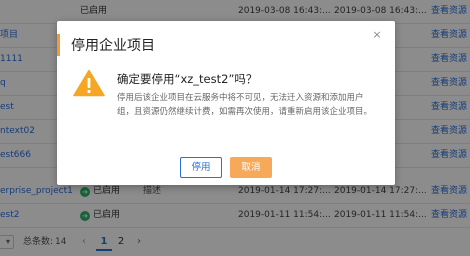 This screenshot has height=256, width=470. What do you see at coordinates (201, 167) in the screenshot?
I see `confirm-disable-button: 停用` at bounding box center [201, 167].